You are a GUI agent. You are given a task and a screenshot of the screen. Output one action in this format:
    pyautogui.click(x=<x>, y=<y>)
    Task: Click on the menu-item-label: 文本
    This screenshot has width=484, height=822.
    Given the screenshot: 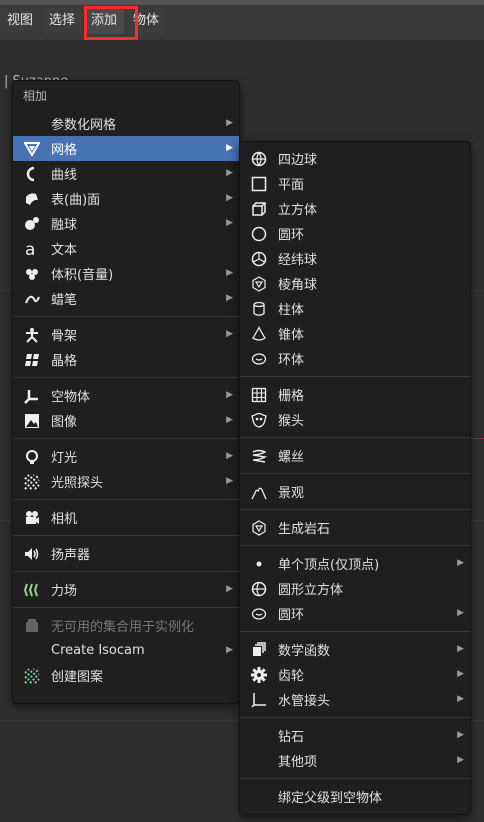 What is the action you would take?
    pyautogui.click(x=64, y=250)
    